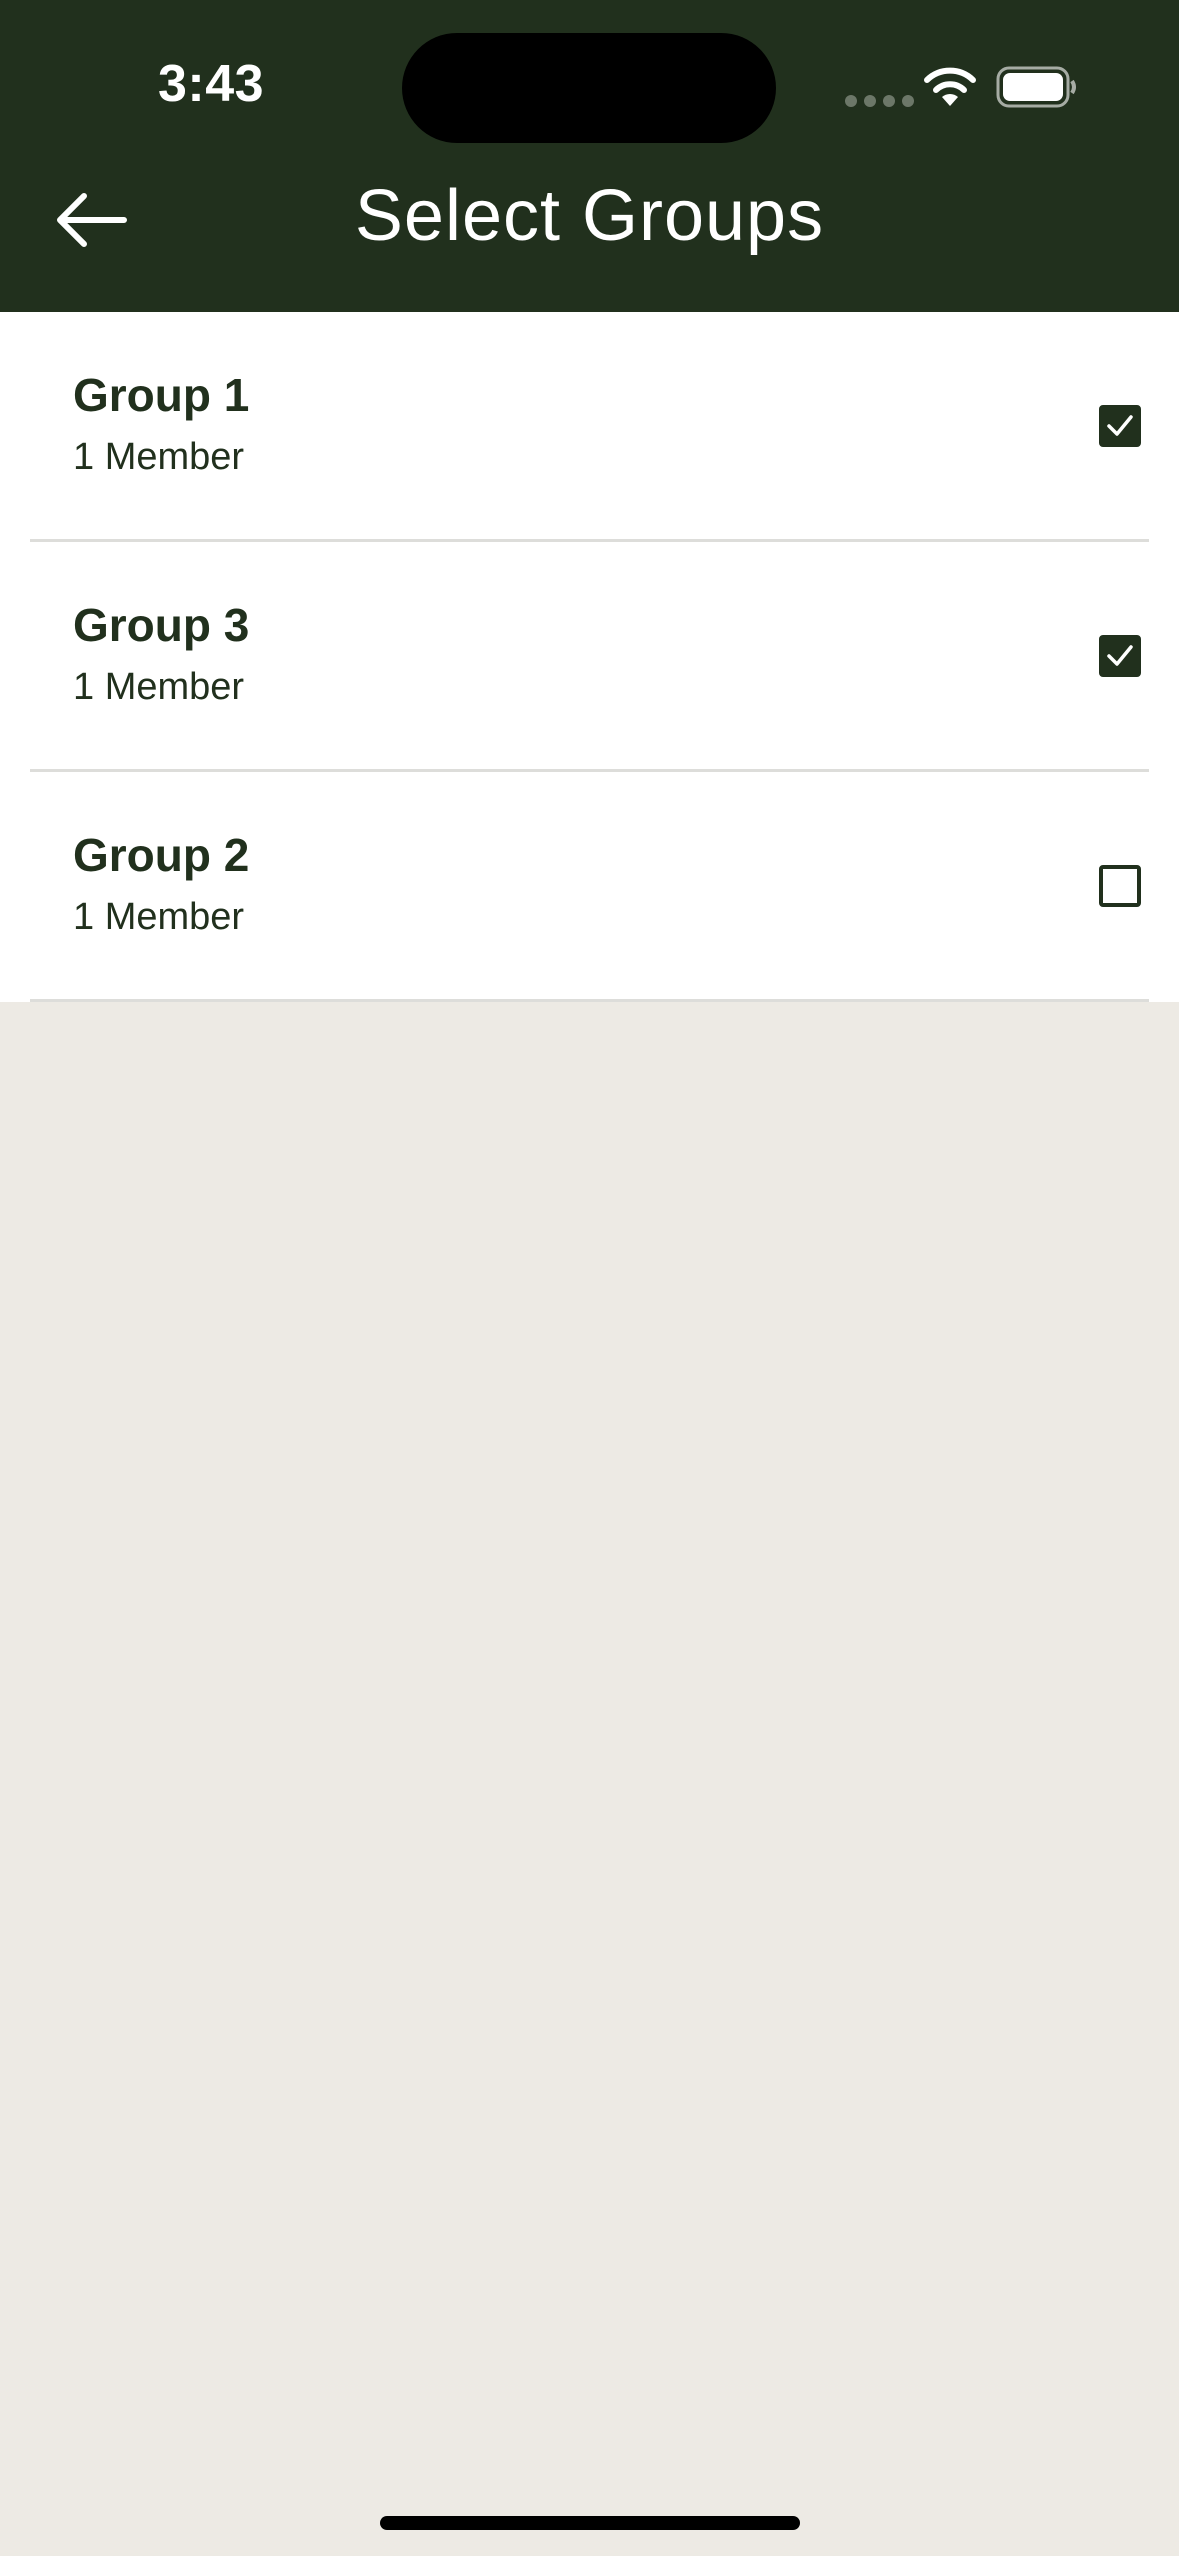 The width and height of the screenshot is (1179, 2556). Describe the element at coordinates (589, 216) in the screenshot. I see `page-title: Select Groups` at that location.